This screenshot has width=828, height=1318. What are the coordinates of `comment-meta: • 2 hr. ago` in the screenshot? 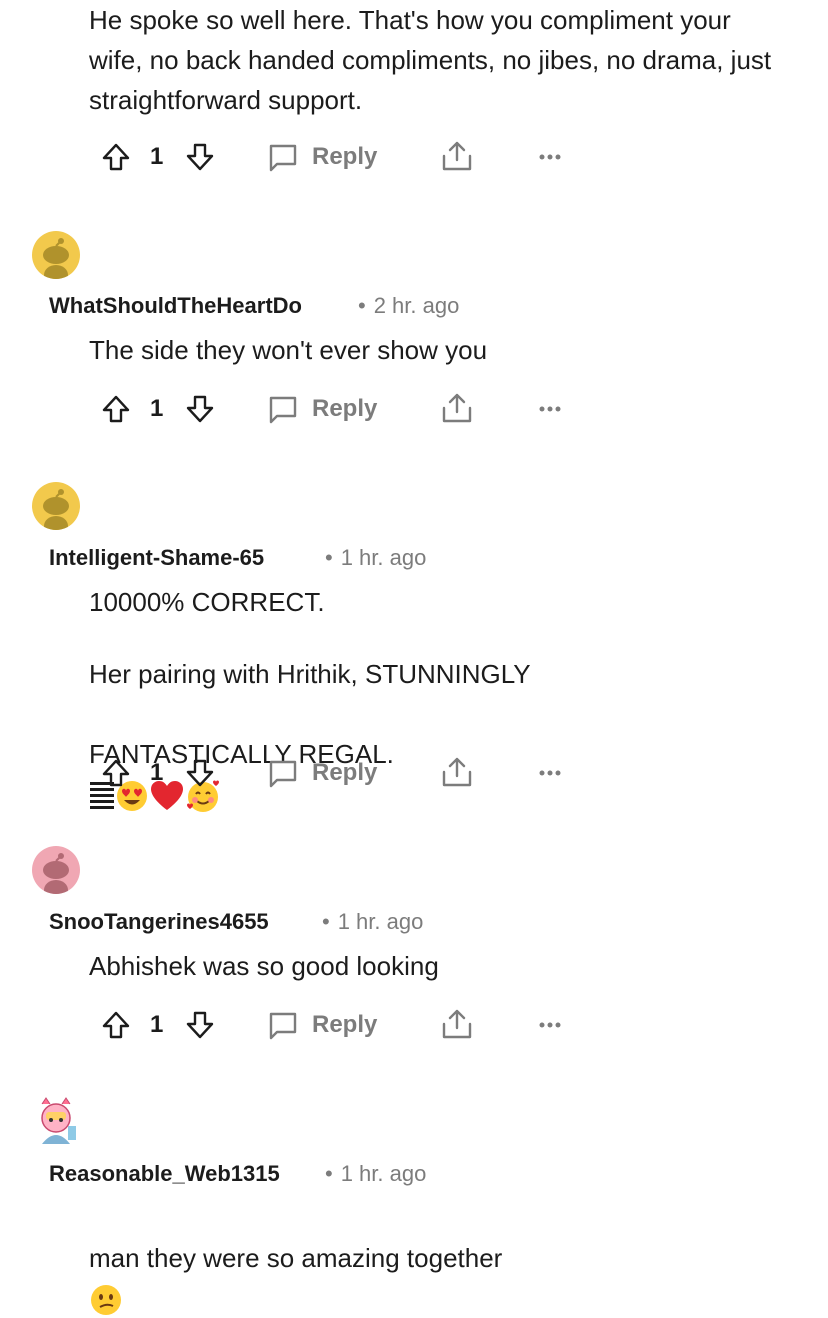 It's located at (409, 305).